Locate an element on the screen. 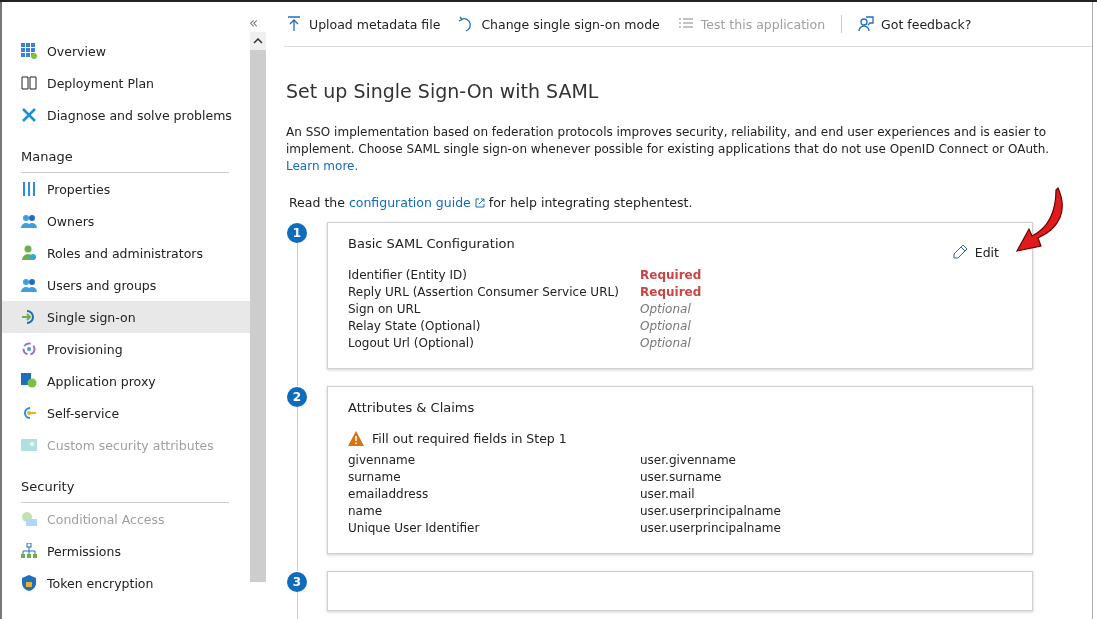  page-title: Set up Single Sign-On with SAML is located at coordinates (443, 91).